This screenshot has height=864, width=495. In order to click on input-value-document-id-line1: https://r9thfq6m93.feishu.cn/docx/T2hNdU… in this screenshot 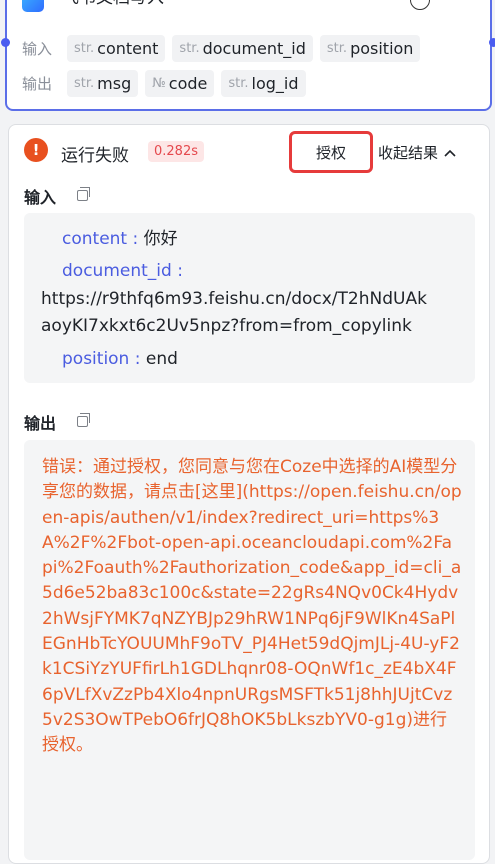, I will do `click(234, 299)`.